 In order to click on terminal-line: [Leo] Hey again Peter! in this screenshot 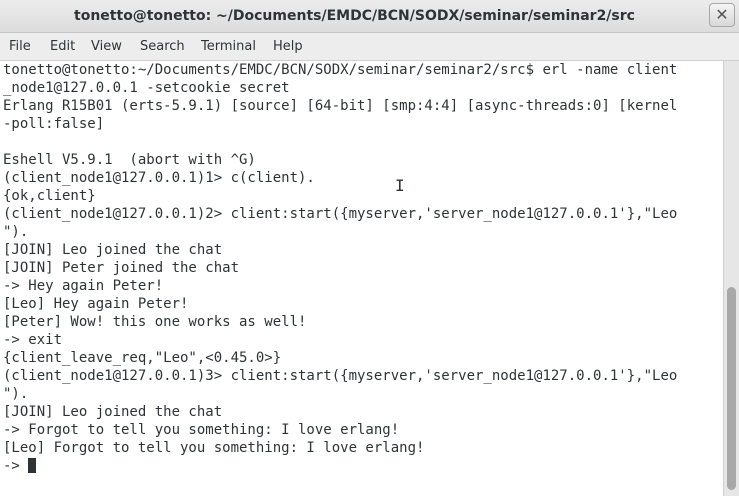, I will do `click(96, 304)`.